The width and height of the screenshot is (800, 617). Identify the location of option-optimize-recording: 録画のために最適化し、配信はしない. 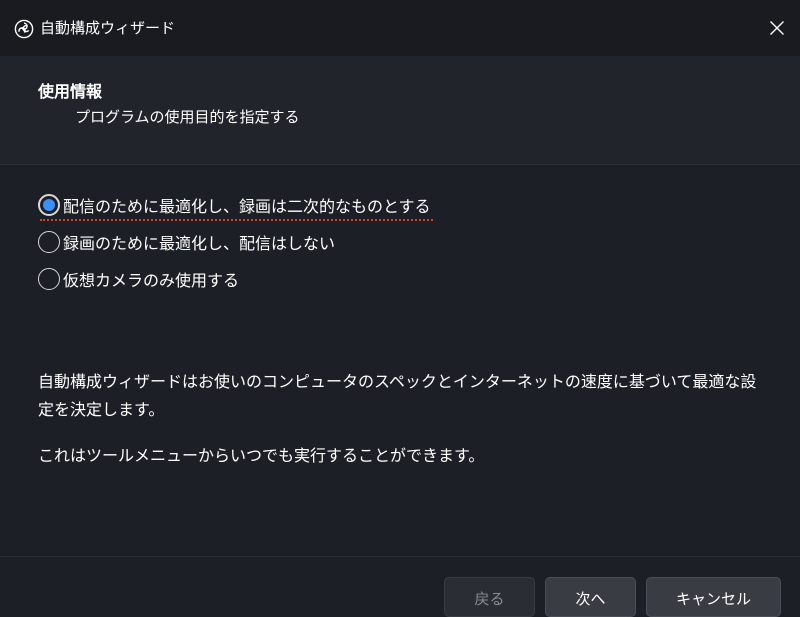
(234, 241).